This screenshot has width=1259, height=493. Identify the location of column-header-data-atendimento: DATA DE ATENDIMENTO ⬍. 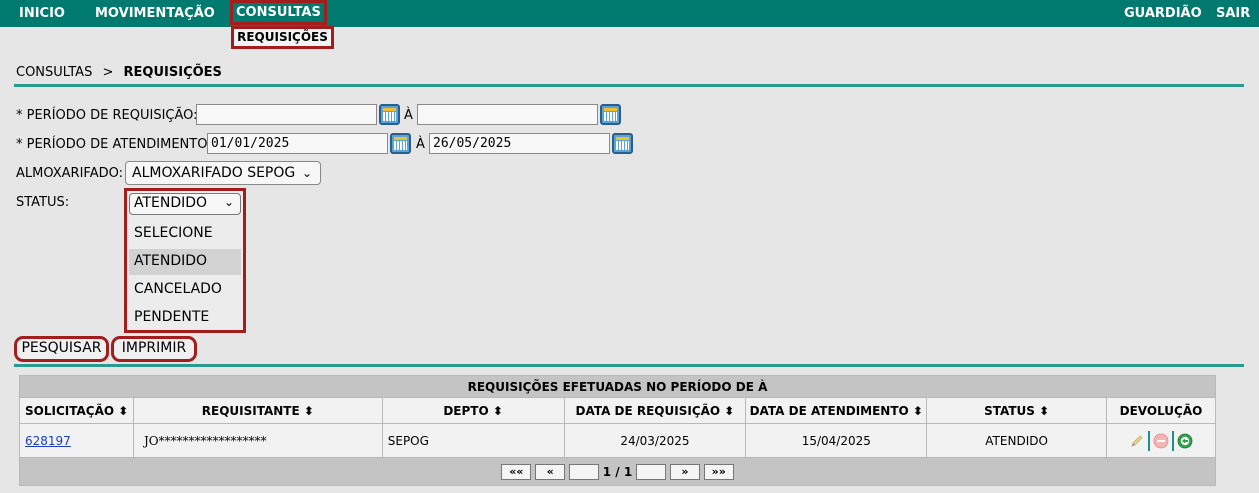
(836, 410).